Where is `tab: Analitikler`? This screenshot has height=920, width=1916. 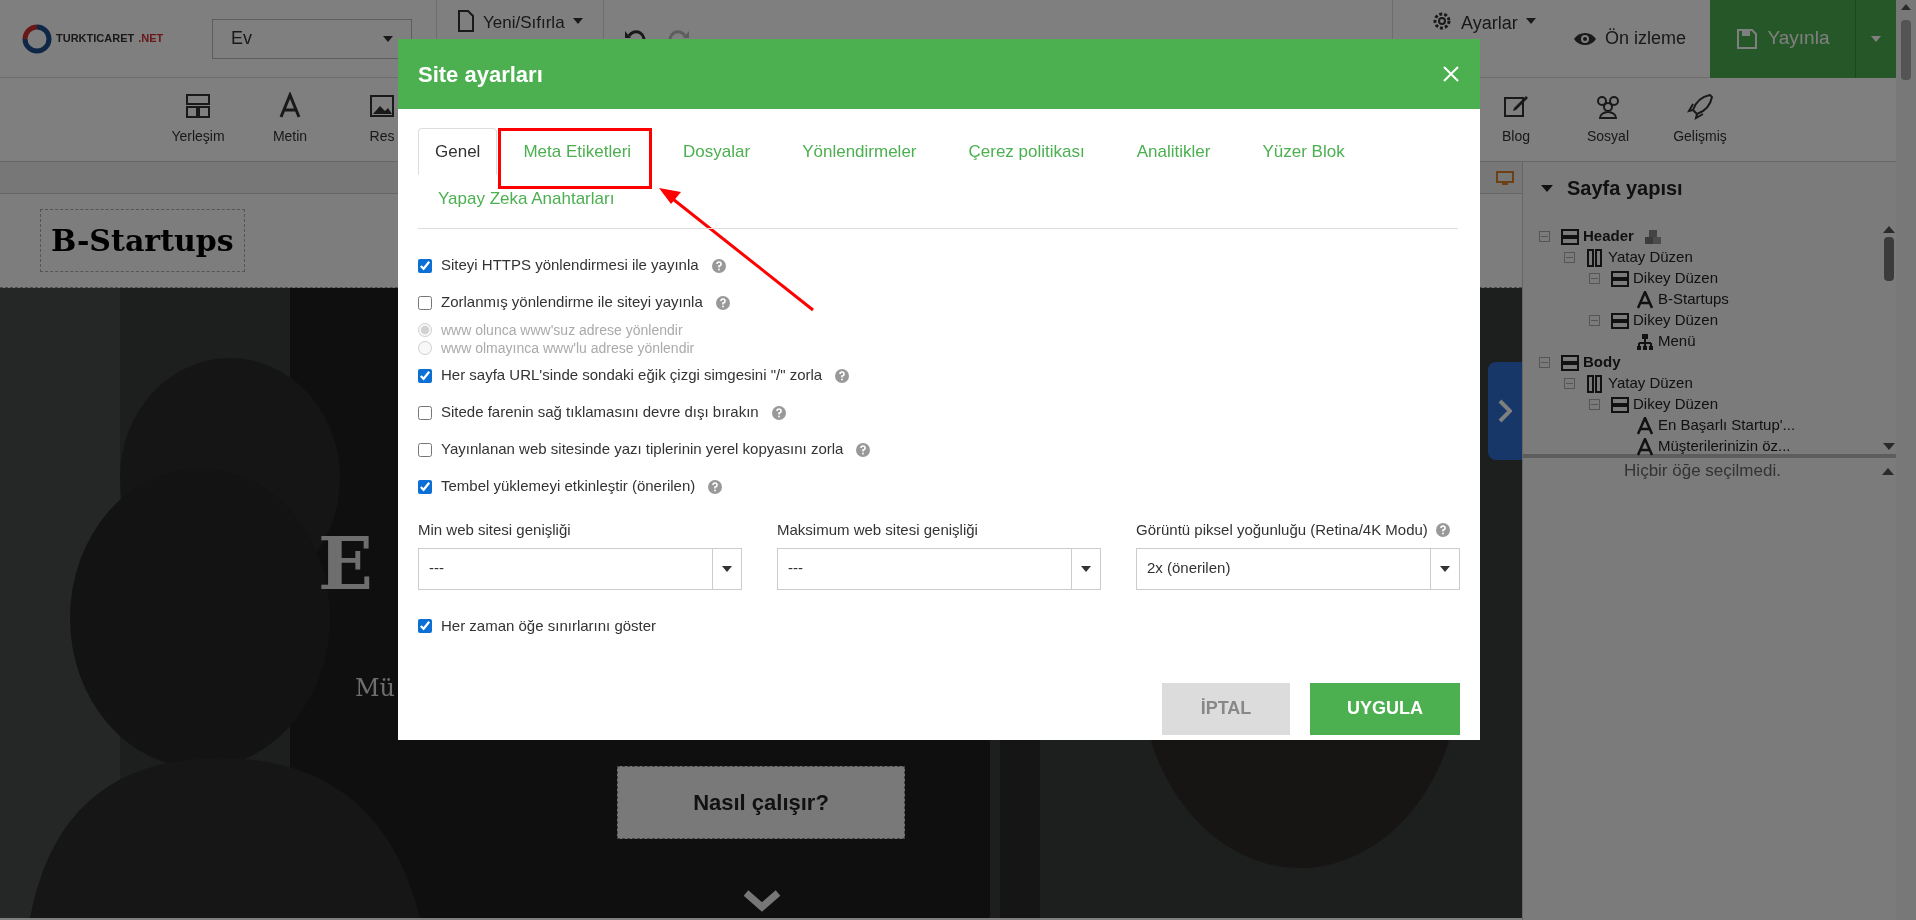
tab: Analitikler is located at coordinates (1173, 151).